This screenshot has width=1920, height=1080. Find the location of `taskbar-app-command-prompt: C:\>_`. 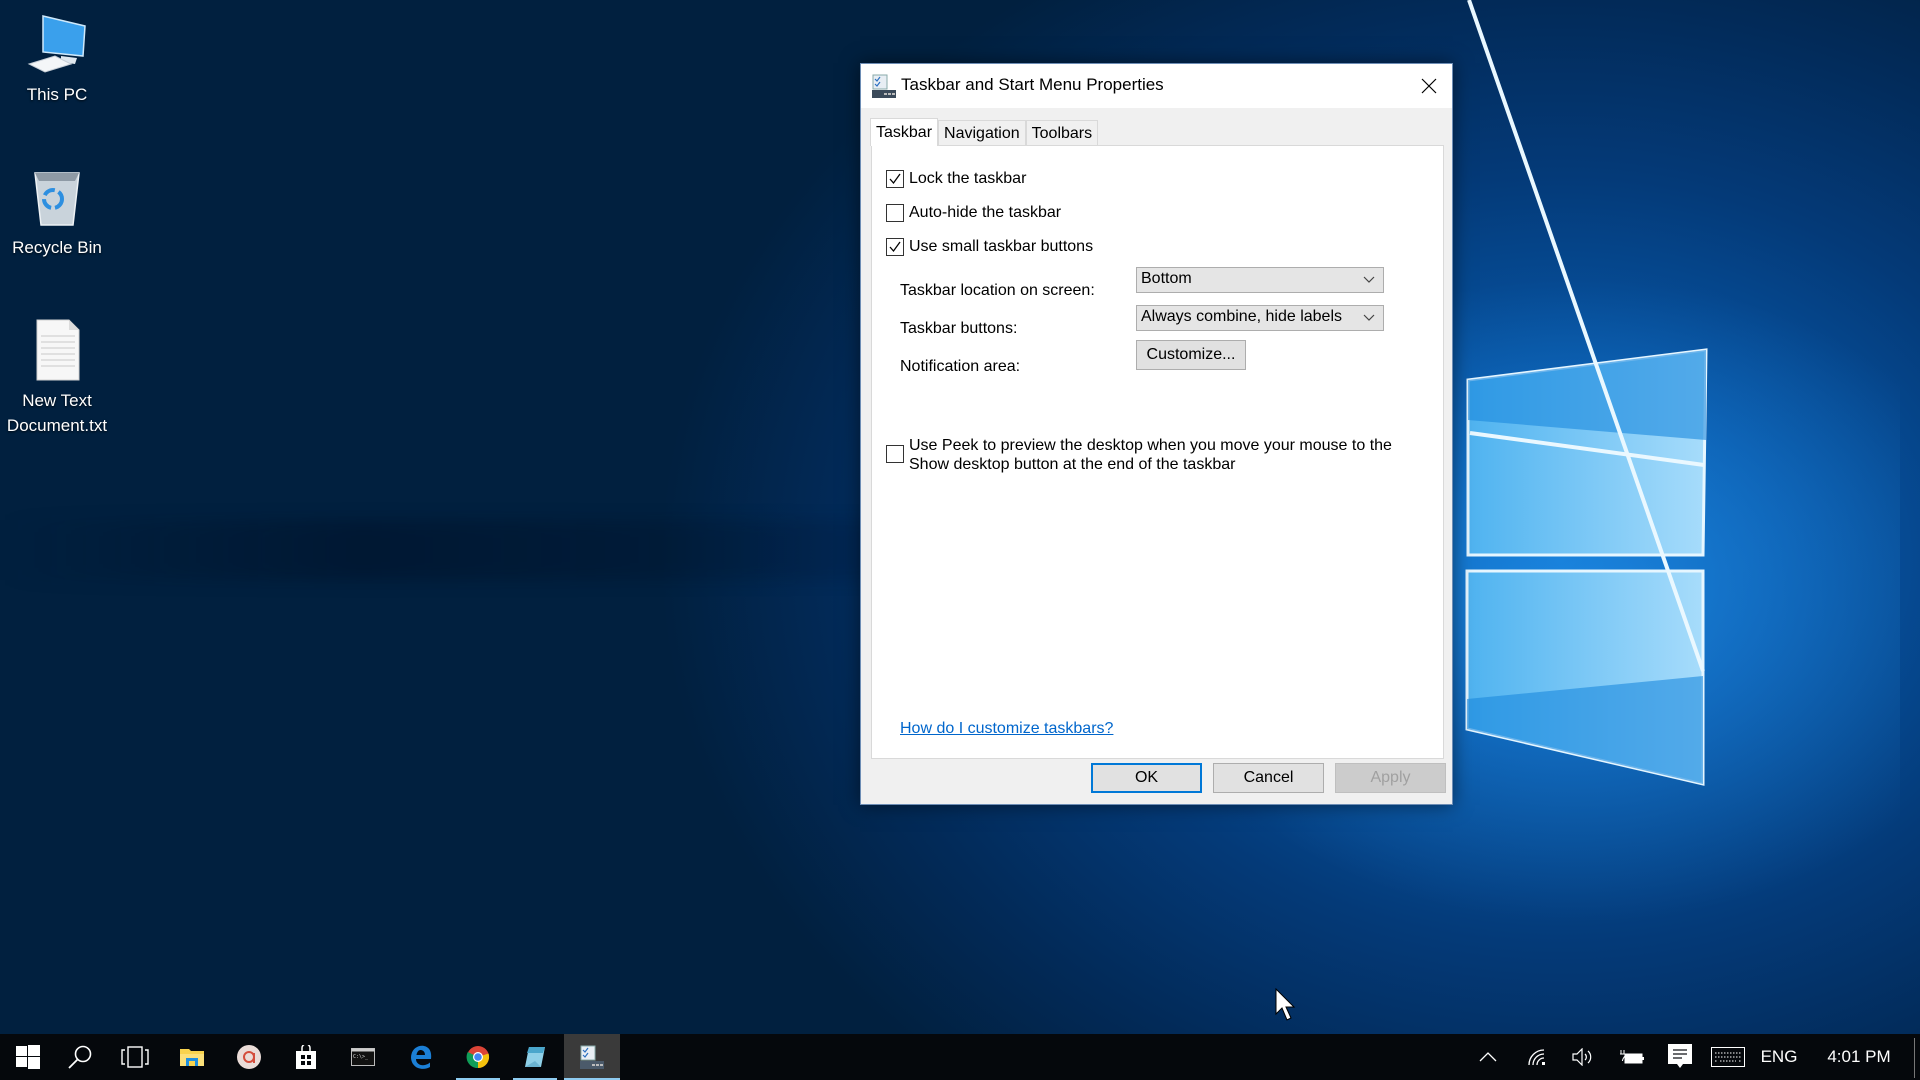

taskbar-app-command-prompt: C:\>_ is located at coordinates (363, 1057).